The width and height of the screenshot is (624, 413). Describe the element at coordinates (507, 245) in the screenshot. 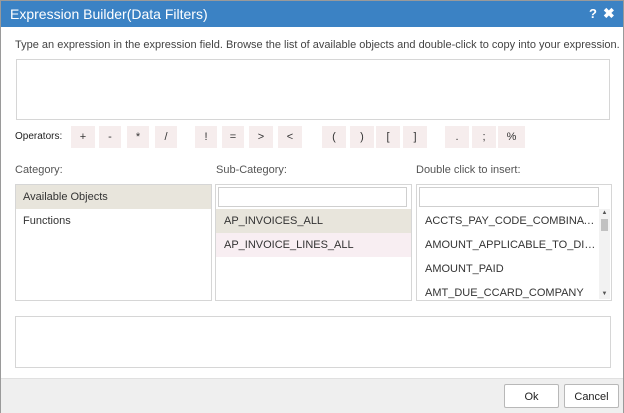

I see `insert-item: AMOUNT_APPLICABLE_TO_DISCOUNT` at that location.